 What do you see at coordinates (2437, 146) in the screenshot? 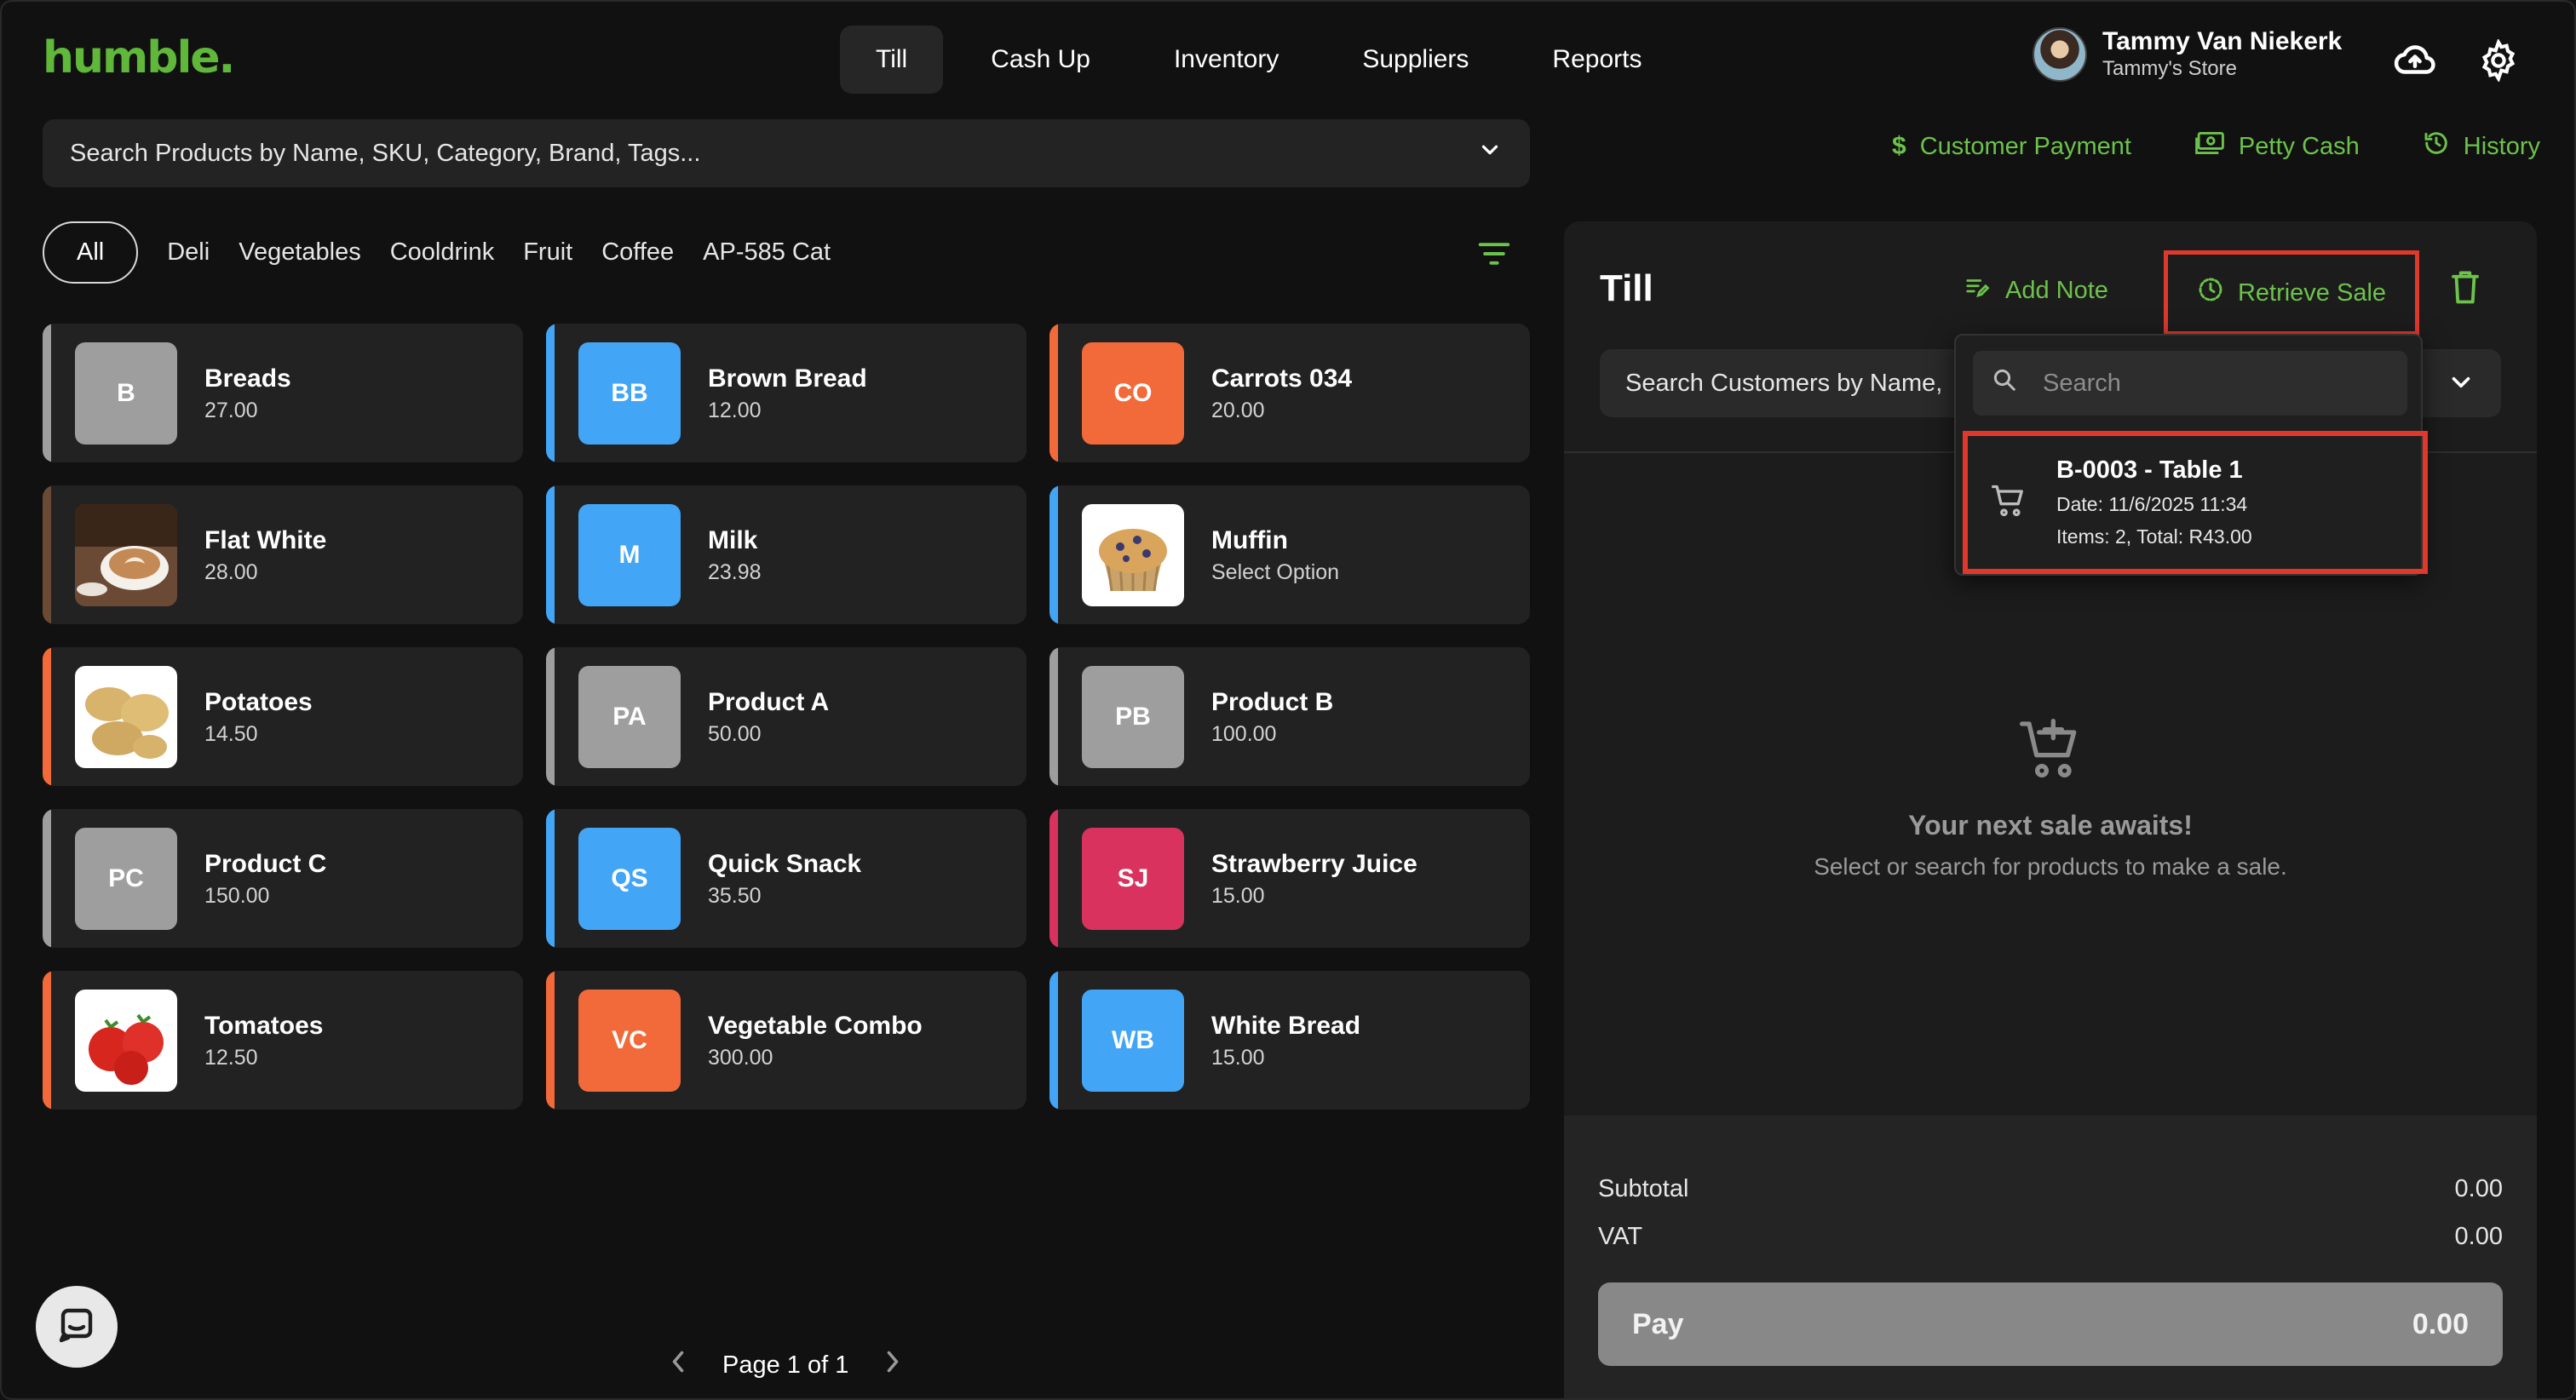
I see `history-icon` at bounding box center [2437, 146].